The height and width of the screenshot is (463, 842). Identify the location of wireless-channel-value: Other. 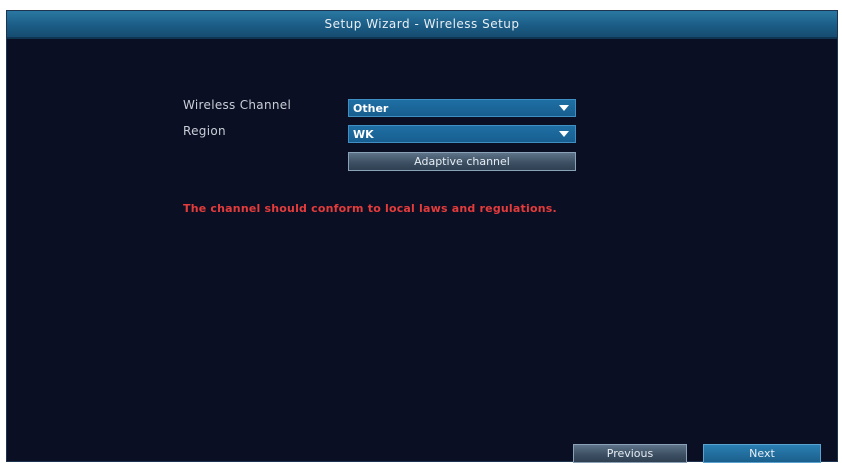
(371, 108).